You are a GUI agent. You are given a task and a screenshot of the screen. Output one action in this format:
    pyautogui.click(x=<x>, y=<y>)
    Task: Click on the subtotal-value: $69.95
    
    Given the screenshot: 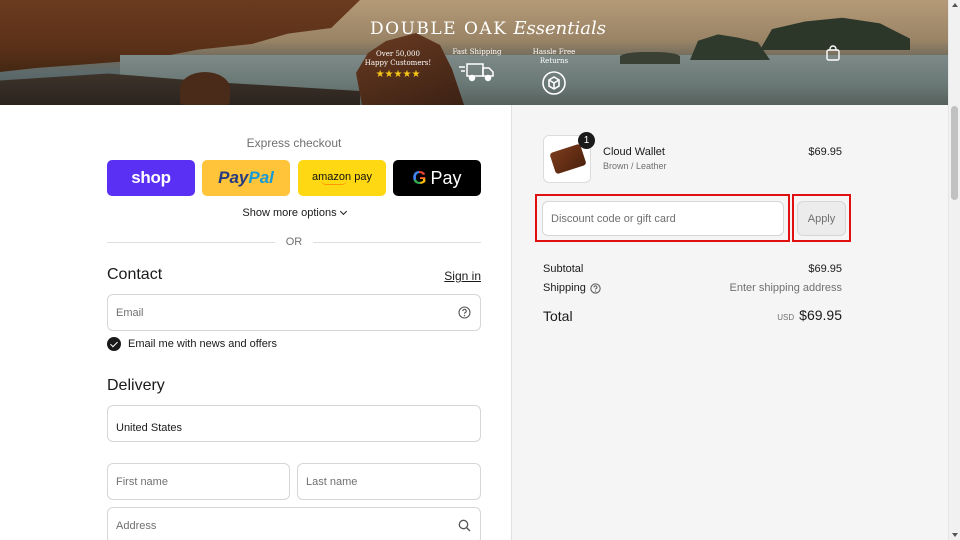 What is the action you would take?
    pyautogui.click(x=825, y=269)
    